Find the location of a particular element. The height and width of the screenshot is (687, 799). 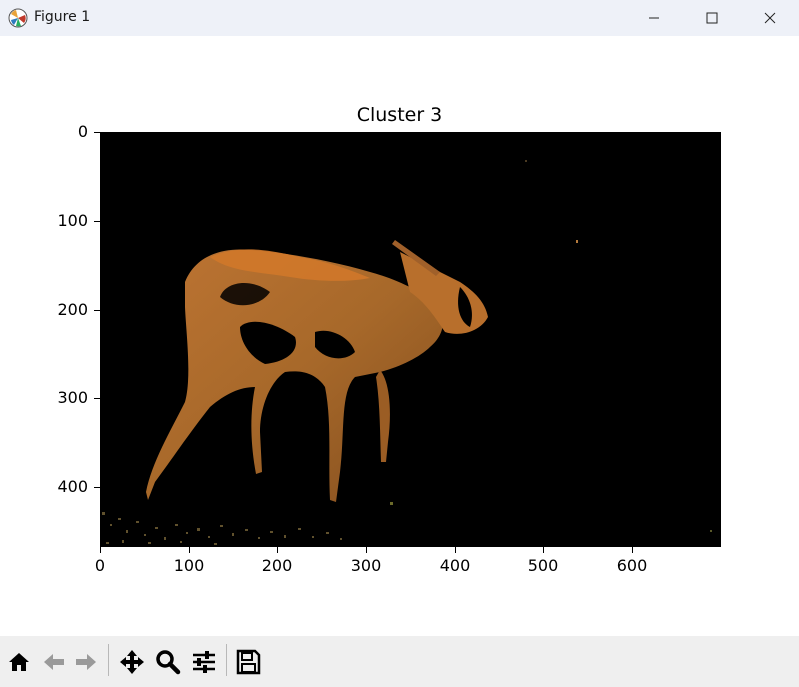

x-tick-label: 400 is located at coordinates (455, 565).